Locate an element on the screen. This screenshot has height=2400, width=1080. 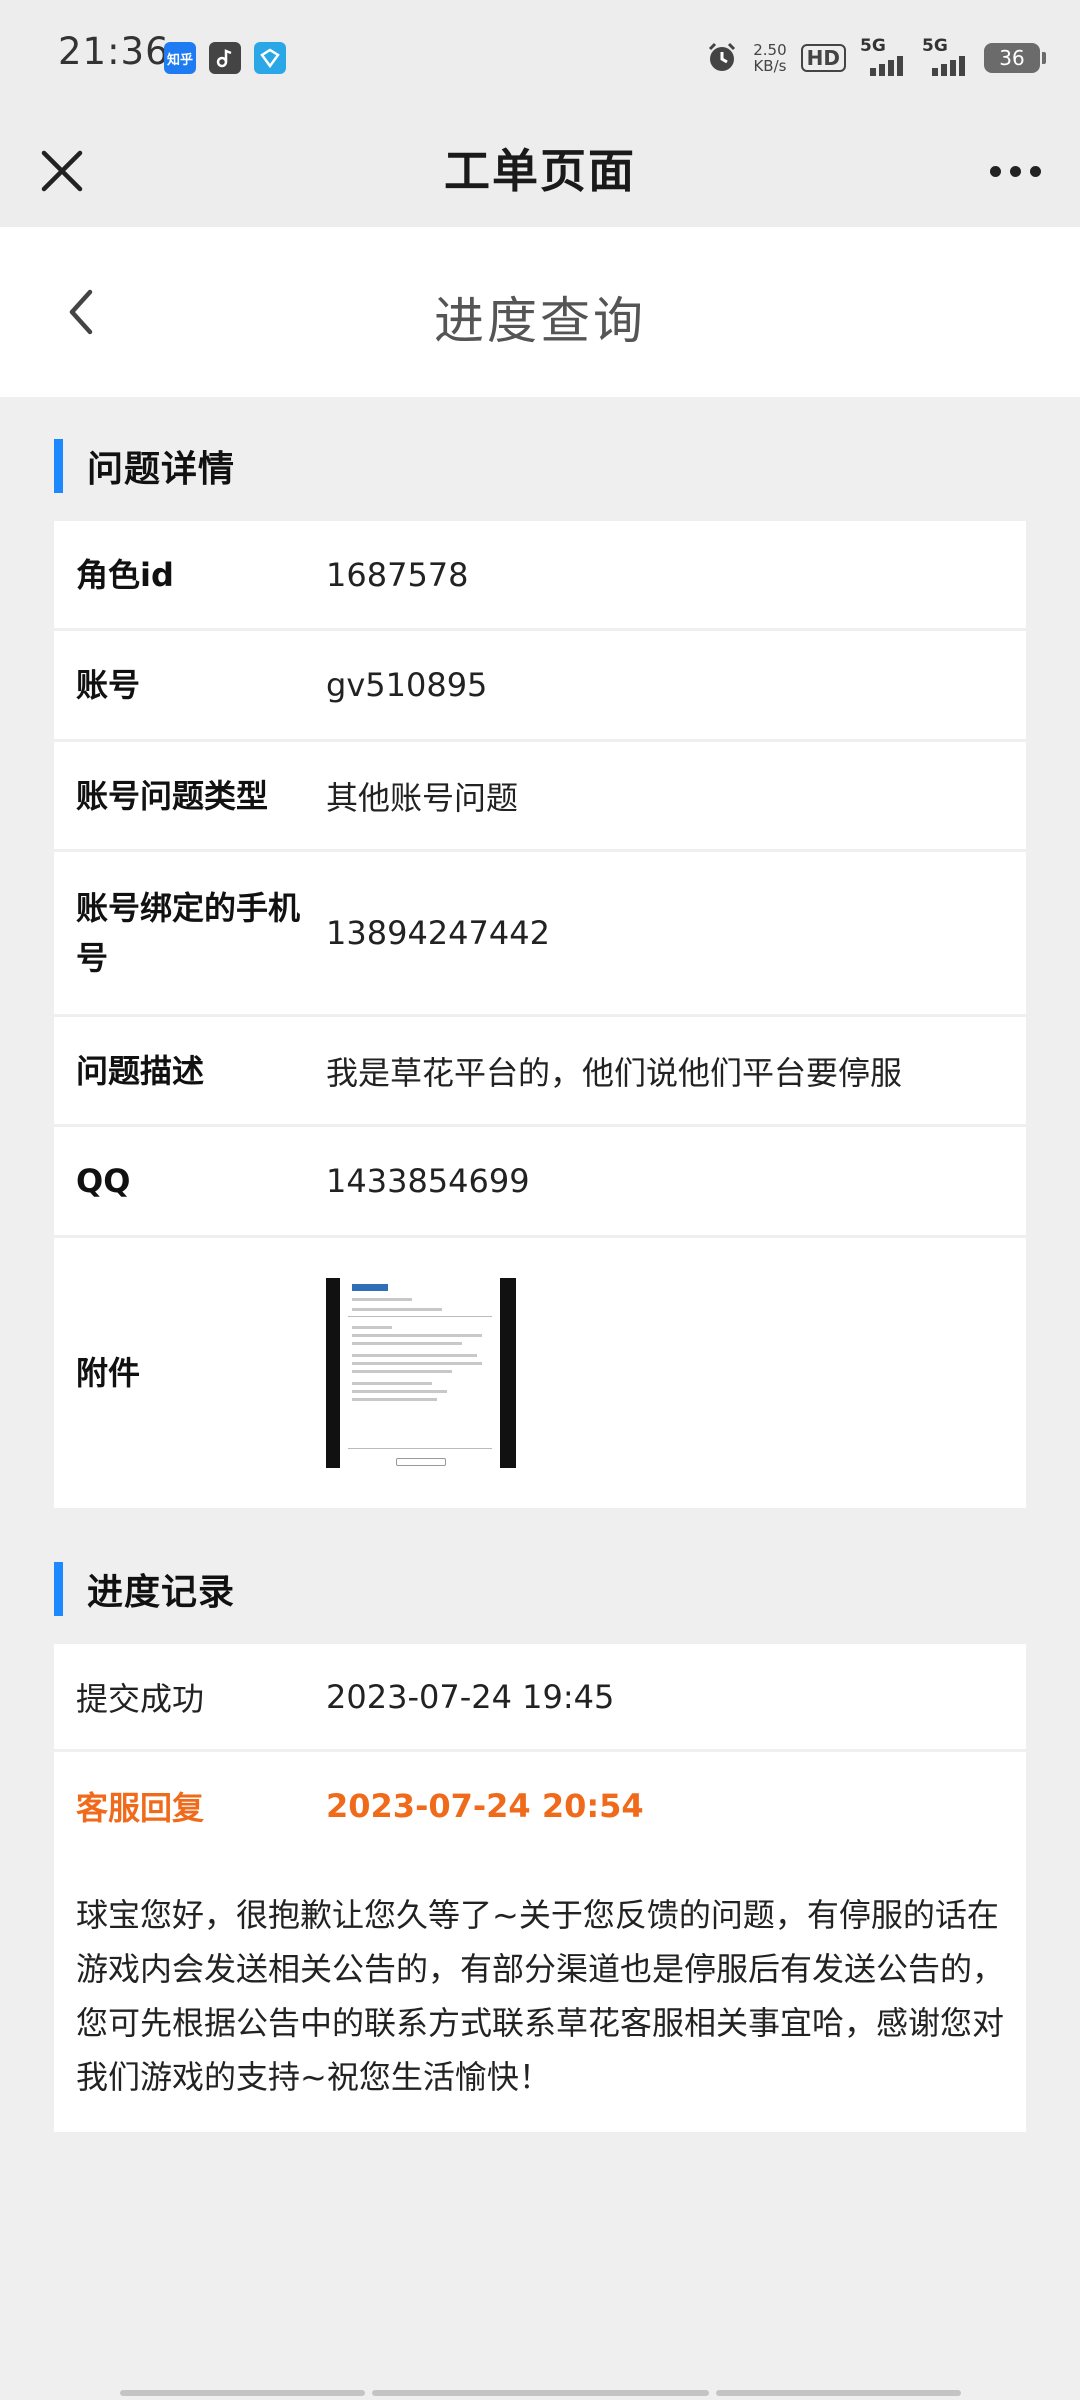
progress-section-title: 进度记录 is located at coordinates (161, 1592).